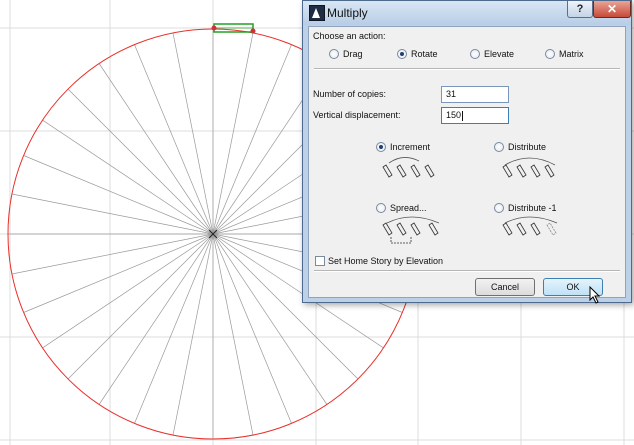  Describe the element at coordinates (499, 54) in the screenshot. I see `action-elevate-label: Elevate` at that location.